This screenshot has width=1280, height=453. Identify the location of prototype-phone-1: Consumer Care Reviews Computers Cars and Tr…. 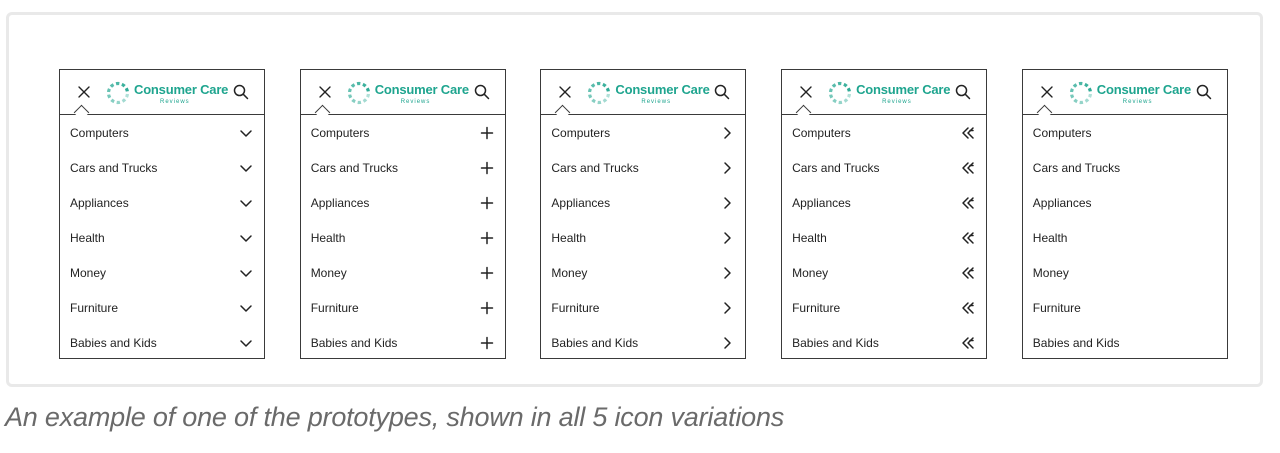
(162, 214).